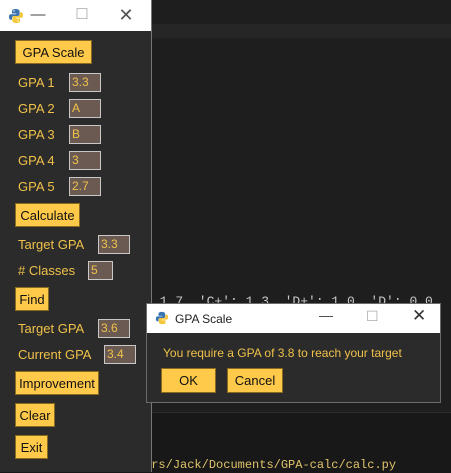 Image resolution: width=451 pixels, height=473 pixels. What do you see at coordinates (51, 328) in the screenshot?
I see `target-gpa-2-label: Target GPA` at bounding box center [51, 328].